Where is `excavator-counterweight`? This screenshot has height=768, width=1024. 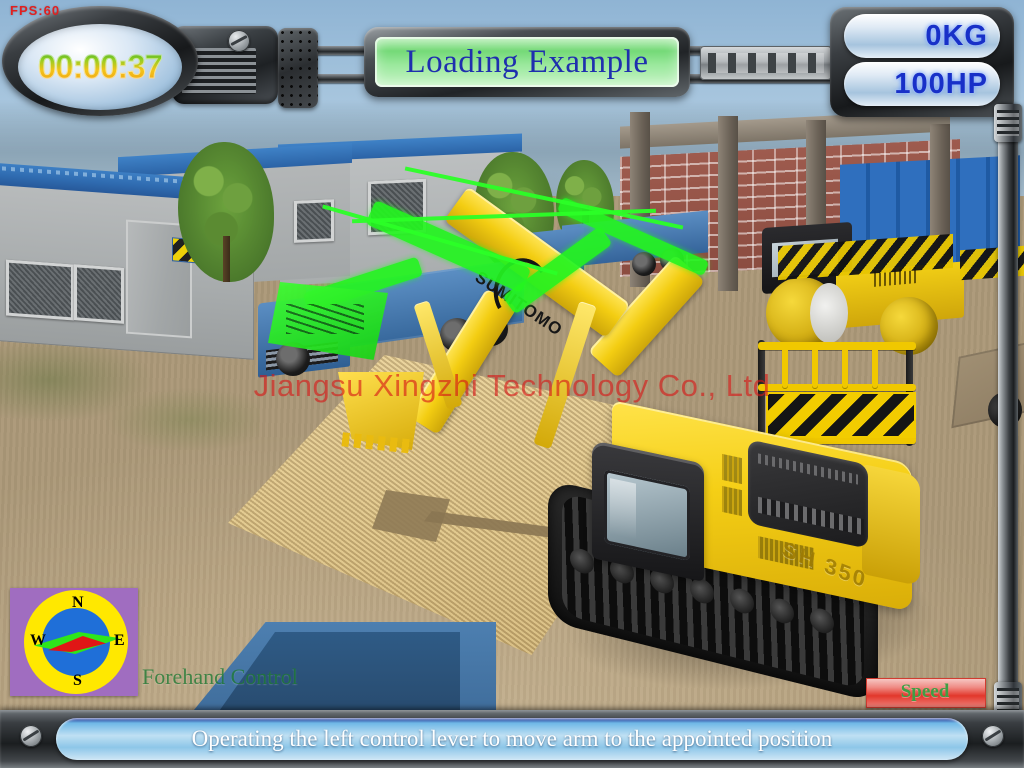 excavator-counterweight is located at coordinates (891, 525).